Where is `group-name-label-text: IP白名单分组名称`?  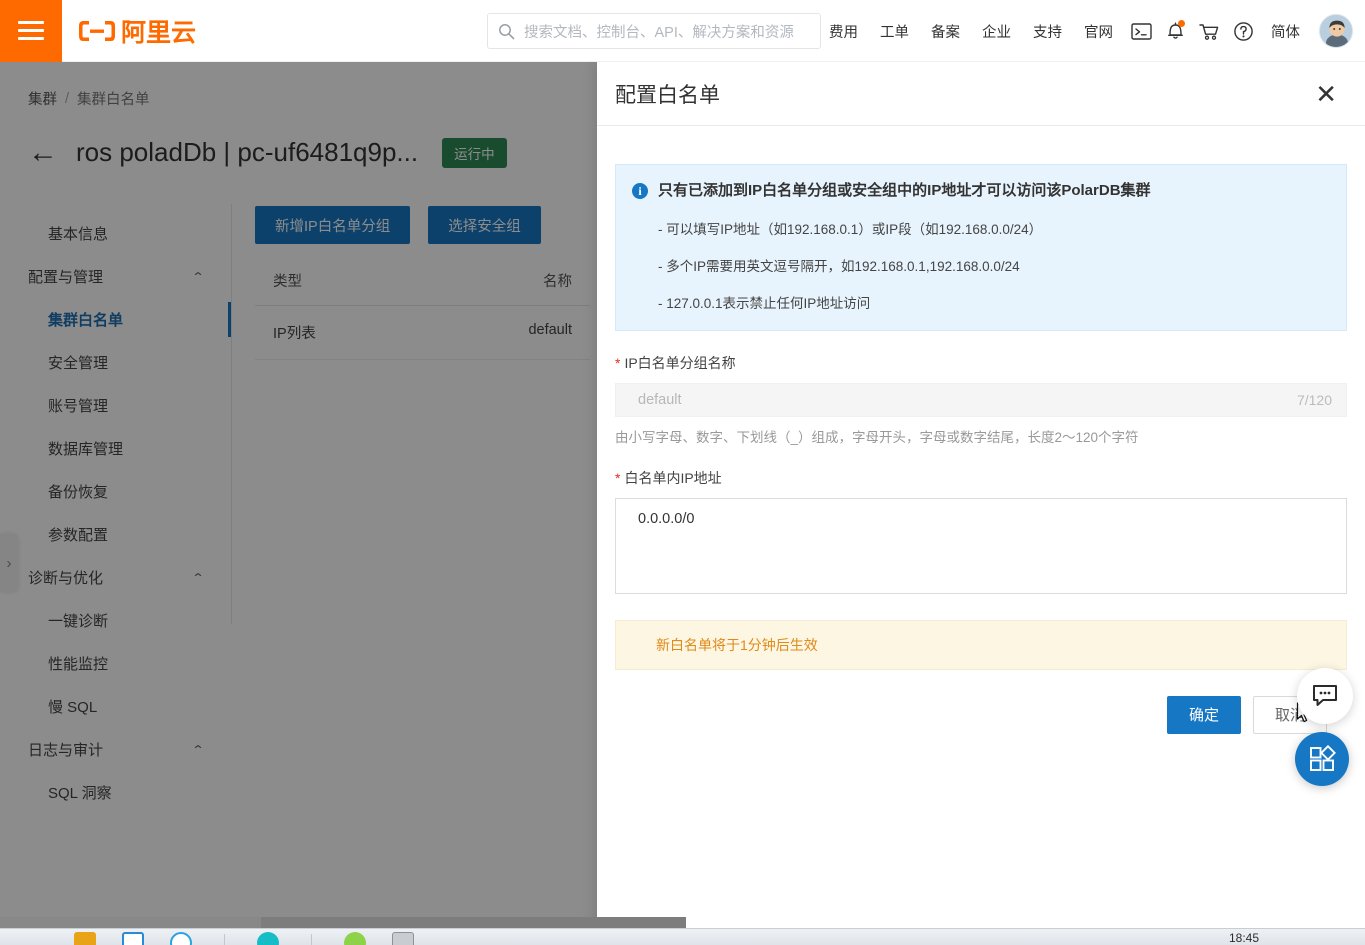 group-name-label-text: IP白名单分组名称 is located at coordinates (680, 362).